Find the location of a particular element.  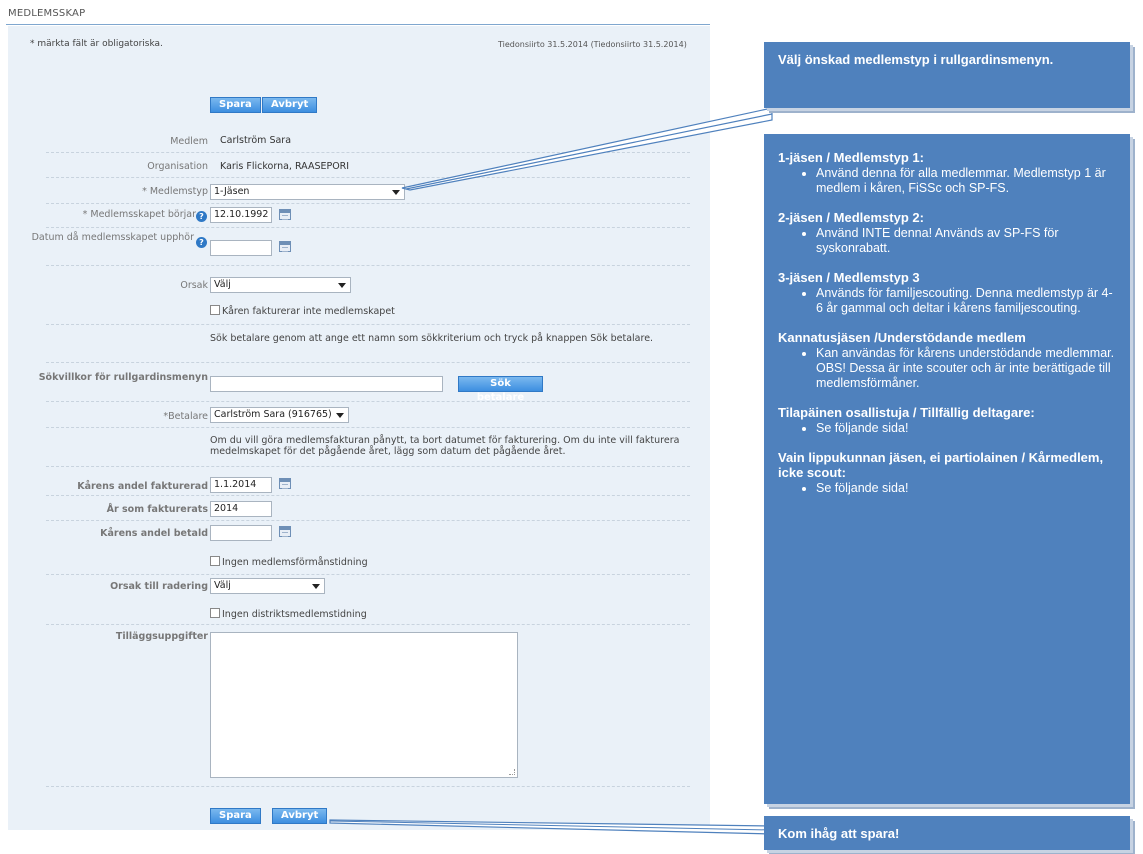

organisation-value: Karis Flickorna, RAASEPORI is located at coordinates (285, 166).